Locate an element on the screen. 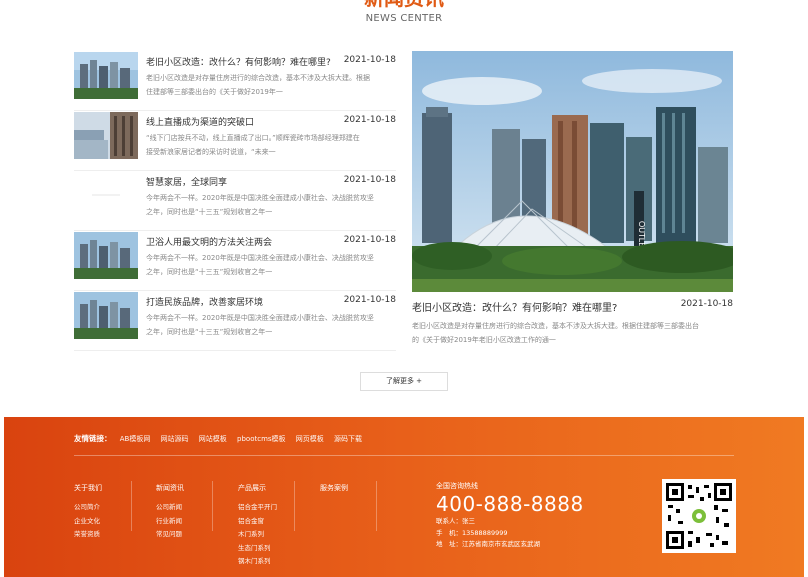  news-title: 老旧小区改造：改什么？有何影响？难在哪里? is located at coordinates (238, 61).